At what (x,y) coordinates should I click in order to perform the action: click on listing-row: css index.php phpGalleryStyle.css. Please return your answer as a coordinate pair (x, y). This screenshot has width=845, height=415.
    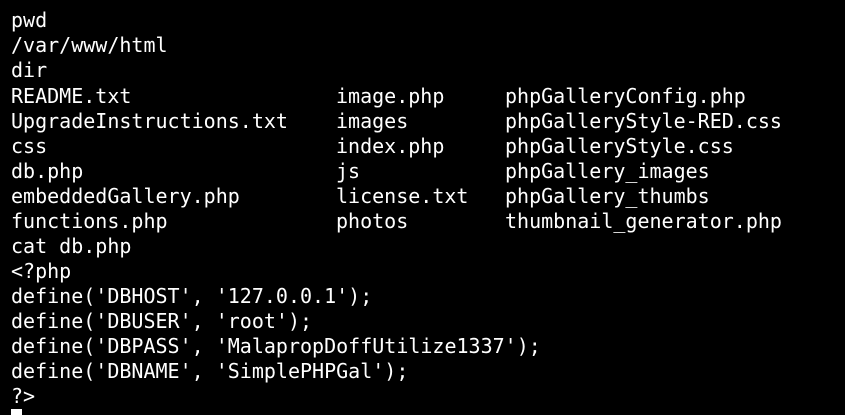
    Looking at the image, I should click on (372, 146).